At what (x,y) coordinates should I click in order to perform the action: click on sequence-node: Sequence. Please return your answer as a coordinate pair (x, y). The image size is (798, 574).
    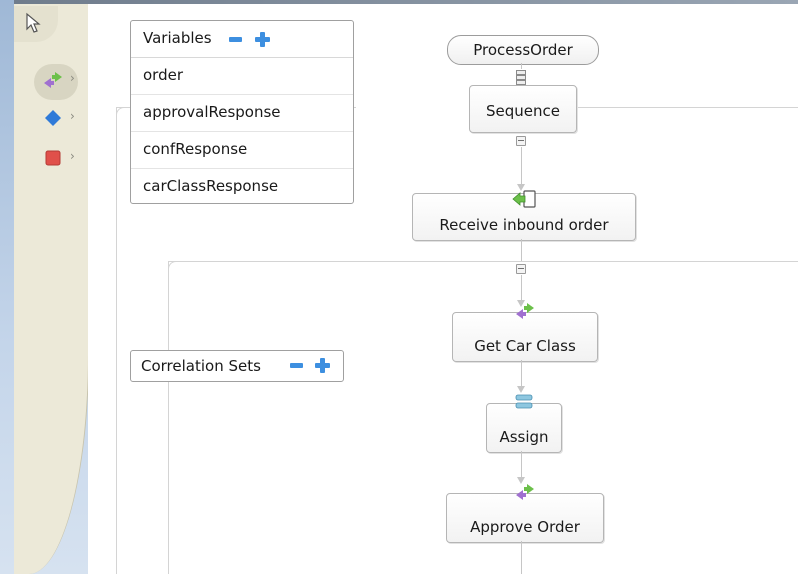
    Looking at the image, I should click on (523, 109).